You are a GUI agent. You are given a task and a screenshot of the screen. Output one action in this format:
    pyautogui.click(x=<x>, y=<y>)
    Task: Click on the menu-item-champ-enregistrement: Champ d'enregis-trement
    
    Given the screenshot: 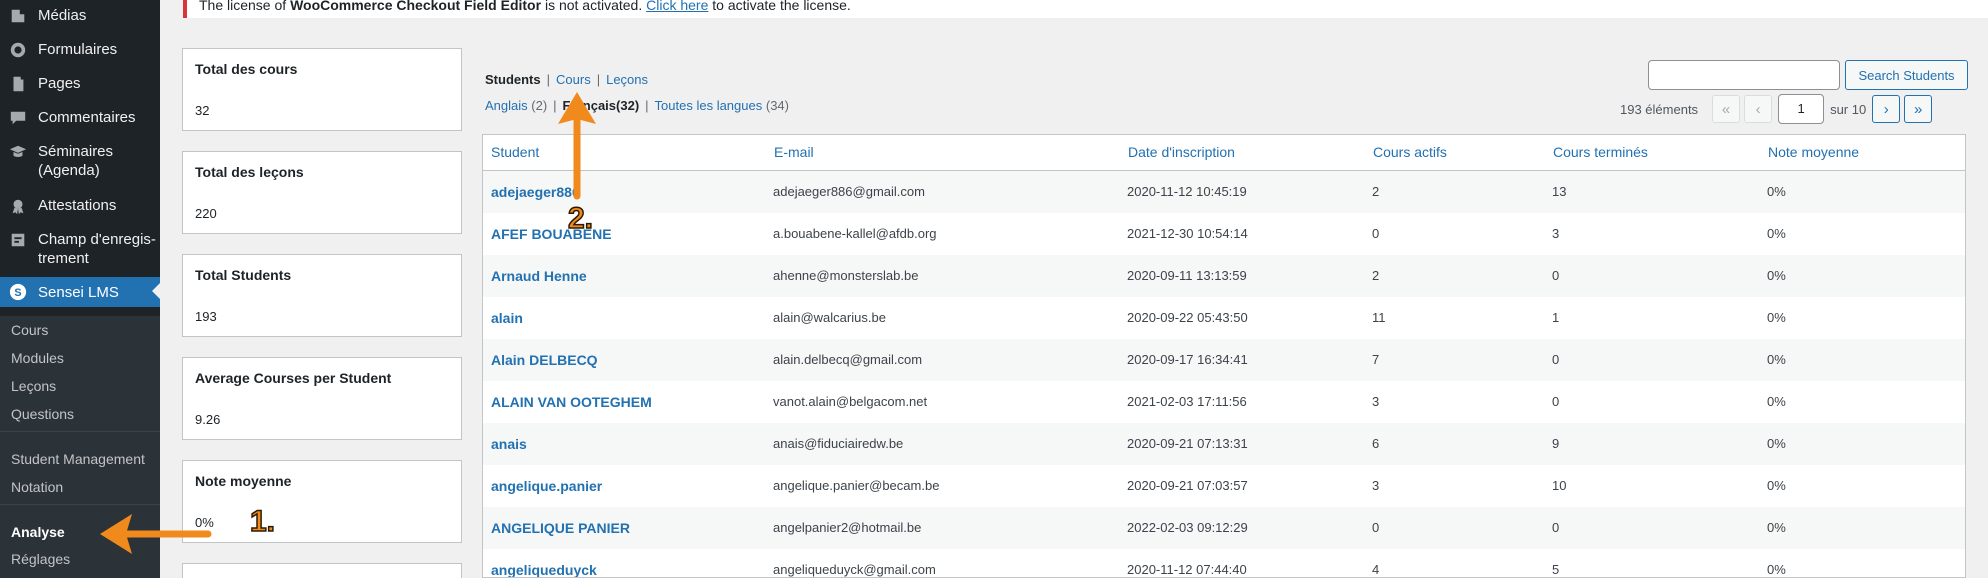 What is the action you would take?
    pyautogui.click(x=80, y=249)
    